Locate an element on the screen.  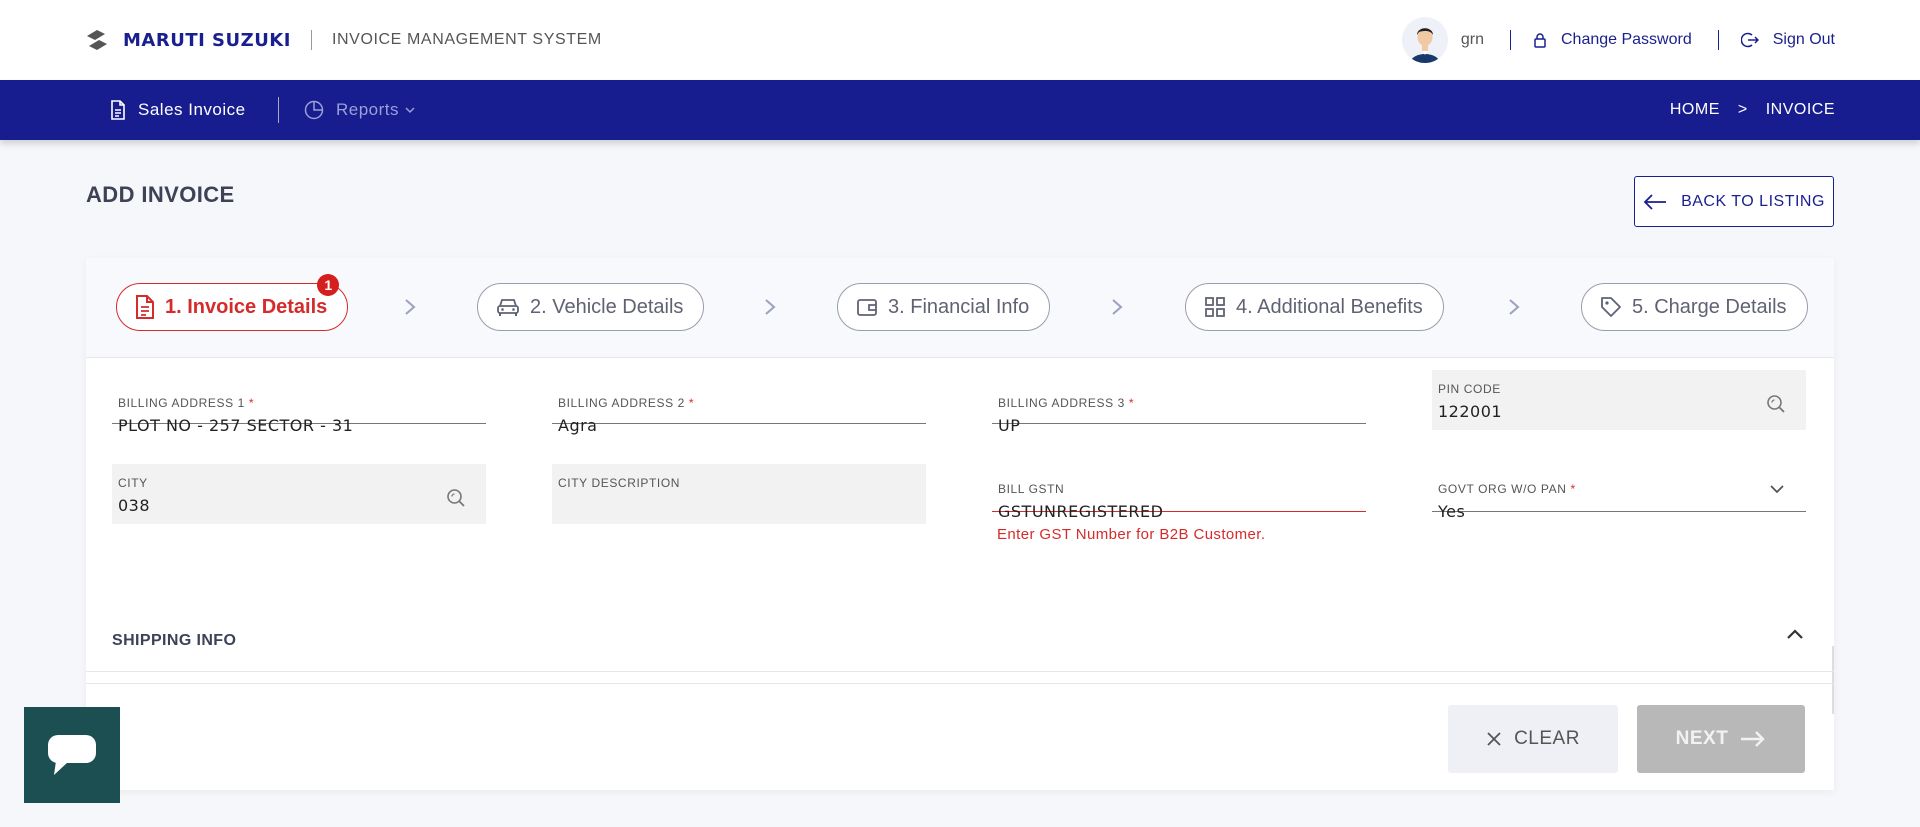
clear-button: CLEAR is located at coordinates (1533, 739).